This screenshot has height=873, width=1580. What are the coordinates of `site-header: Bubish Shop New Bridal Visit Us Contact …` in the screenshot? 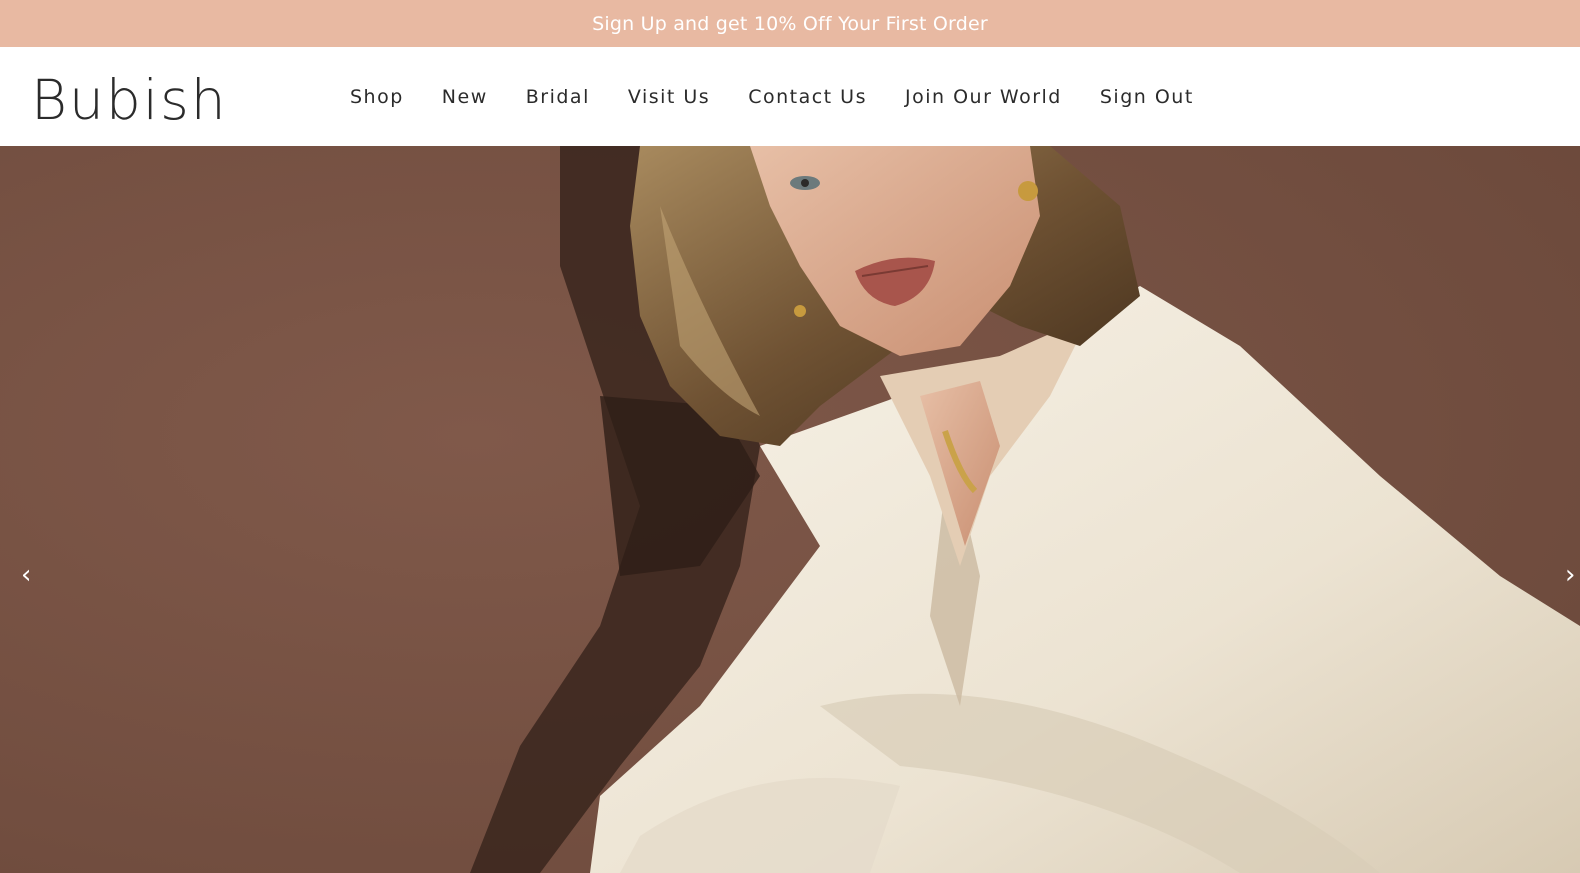 It's located at (790, 96).